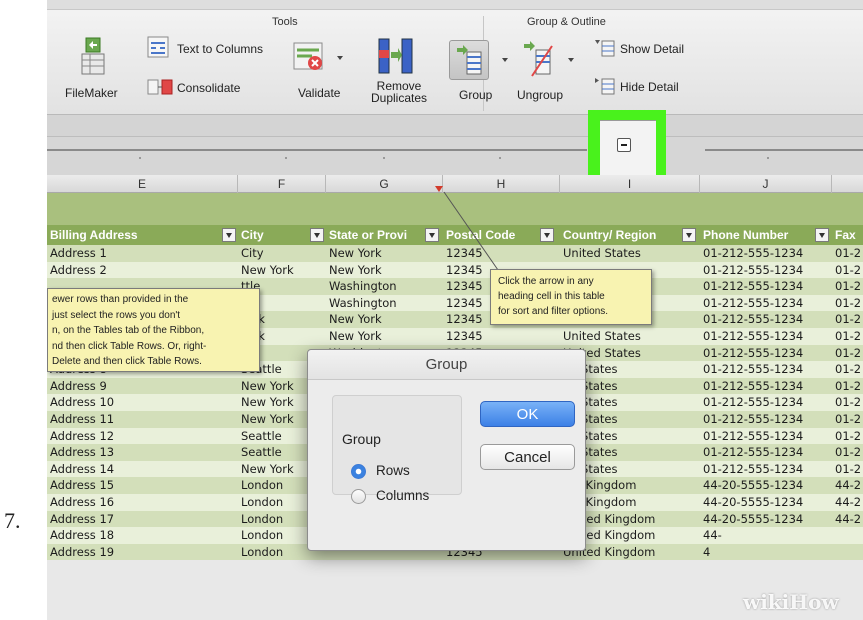  I want to click on validate-icon, so click(310, 59).